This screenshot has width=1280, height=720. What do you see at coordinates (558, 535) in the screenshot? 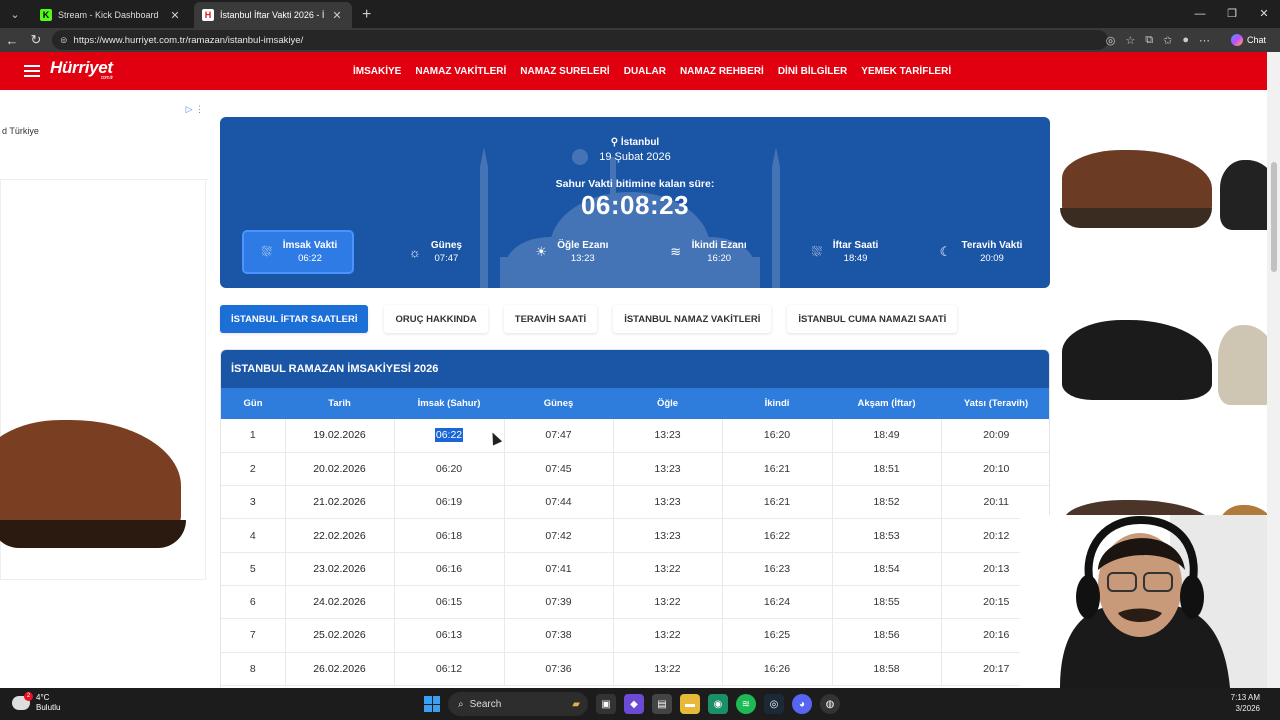
I see `cell-value: 07:42` at bounding box center [558, 535].